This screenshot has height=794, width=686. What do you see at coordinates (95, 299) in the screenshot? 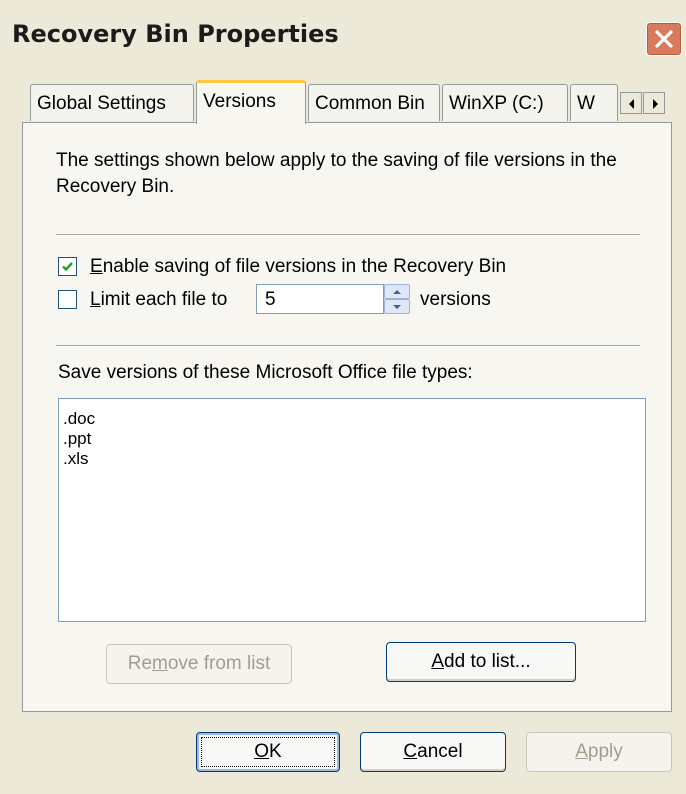
I see `accelerator: L` at bounding box center [95, 299].